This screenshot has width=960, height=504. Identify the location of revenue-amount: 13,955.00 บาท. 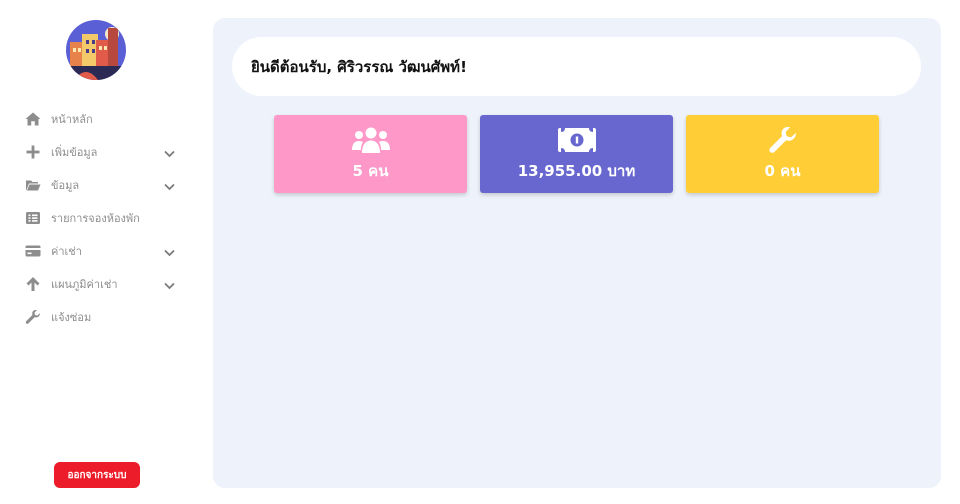
(576, 171).